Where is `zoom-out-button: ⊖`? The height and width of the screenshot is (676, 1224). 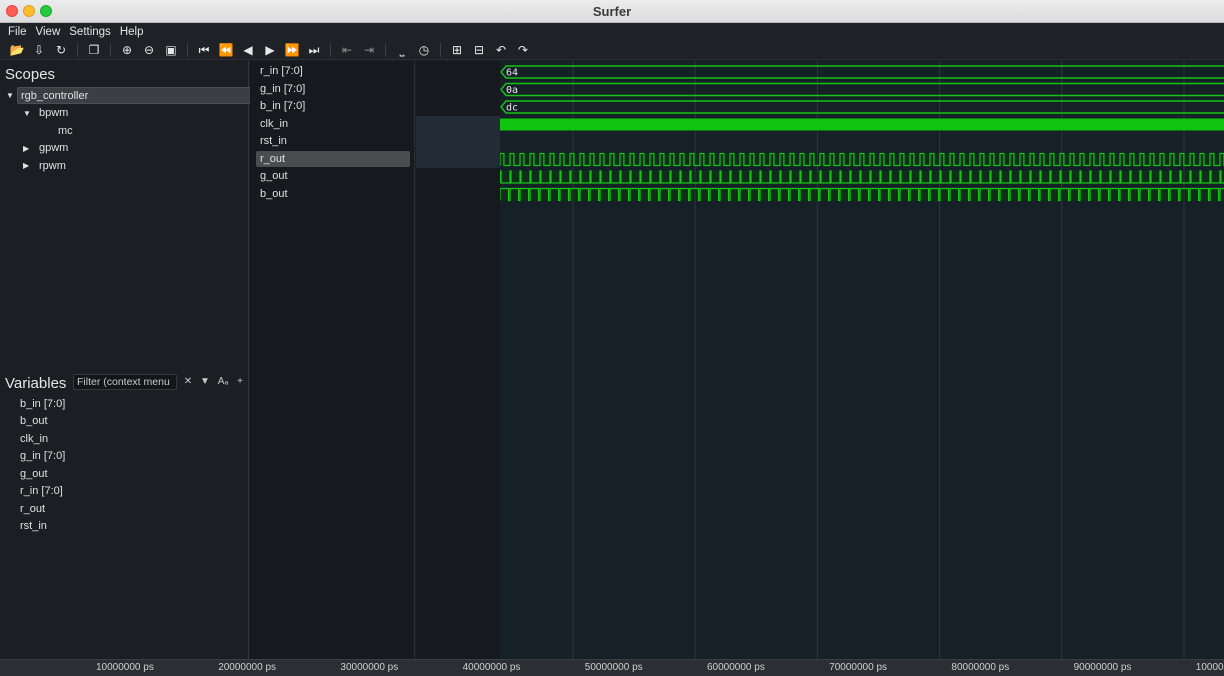 zoom-out-button: ⊖ is located at coordinates (149, 50).